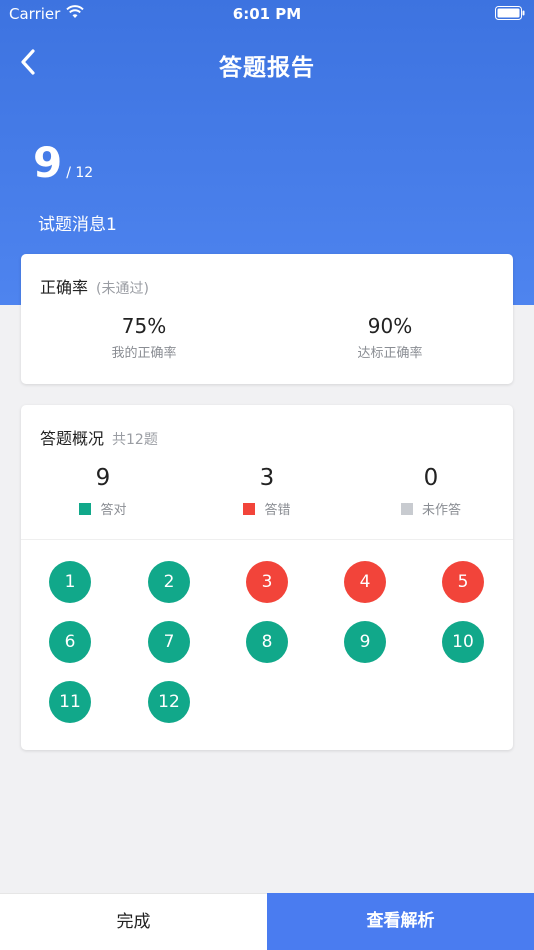  Describe the element at coordinates (94, 286) in the screenshot. I see `accuracy-header: 正确率 (未通过)` at that location.